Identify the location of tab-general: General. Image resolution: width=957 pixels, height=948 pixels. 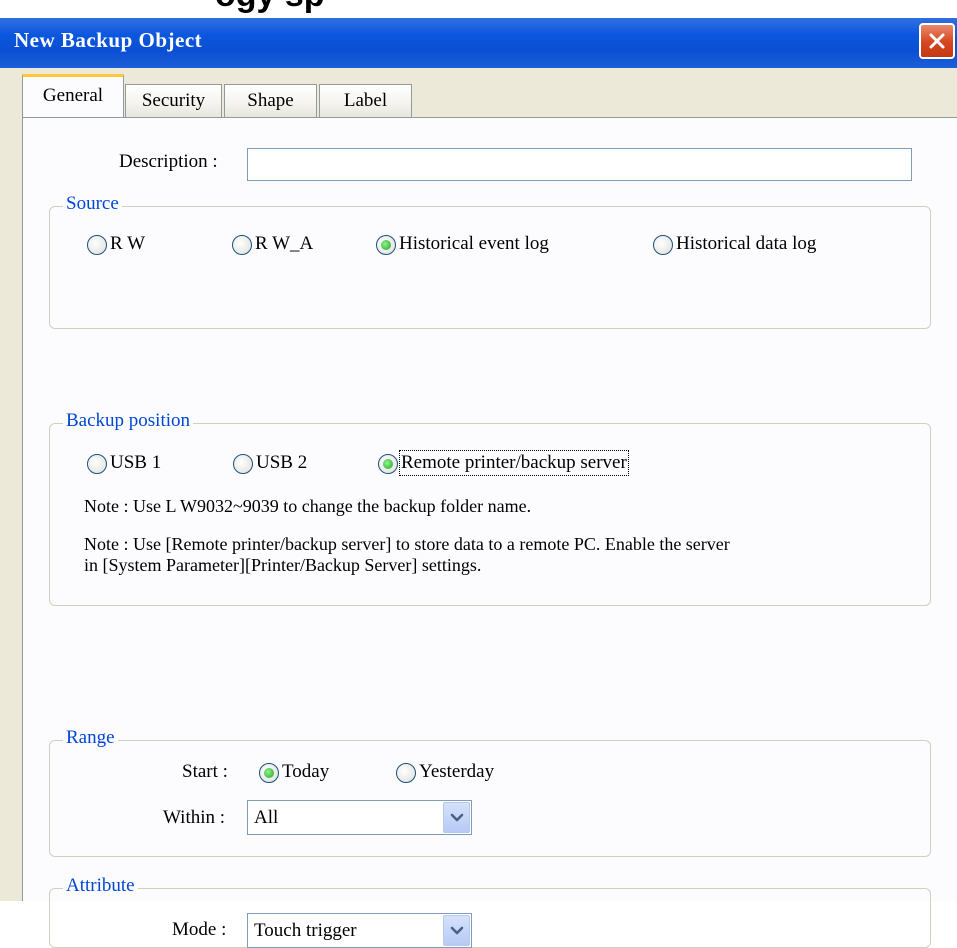
(73, 95).